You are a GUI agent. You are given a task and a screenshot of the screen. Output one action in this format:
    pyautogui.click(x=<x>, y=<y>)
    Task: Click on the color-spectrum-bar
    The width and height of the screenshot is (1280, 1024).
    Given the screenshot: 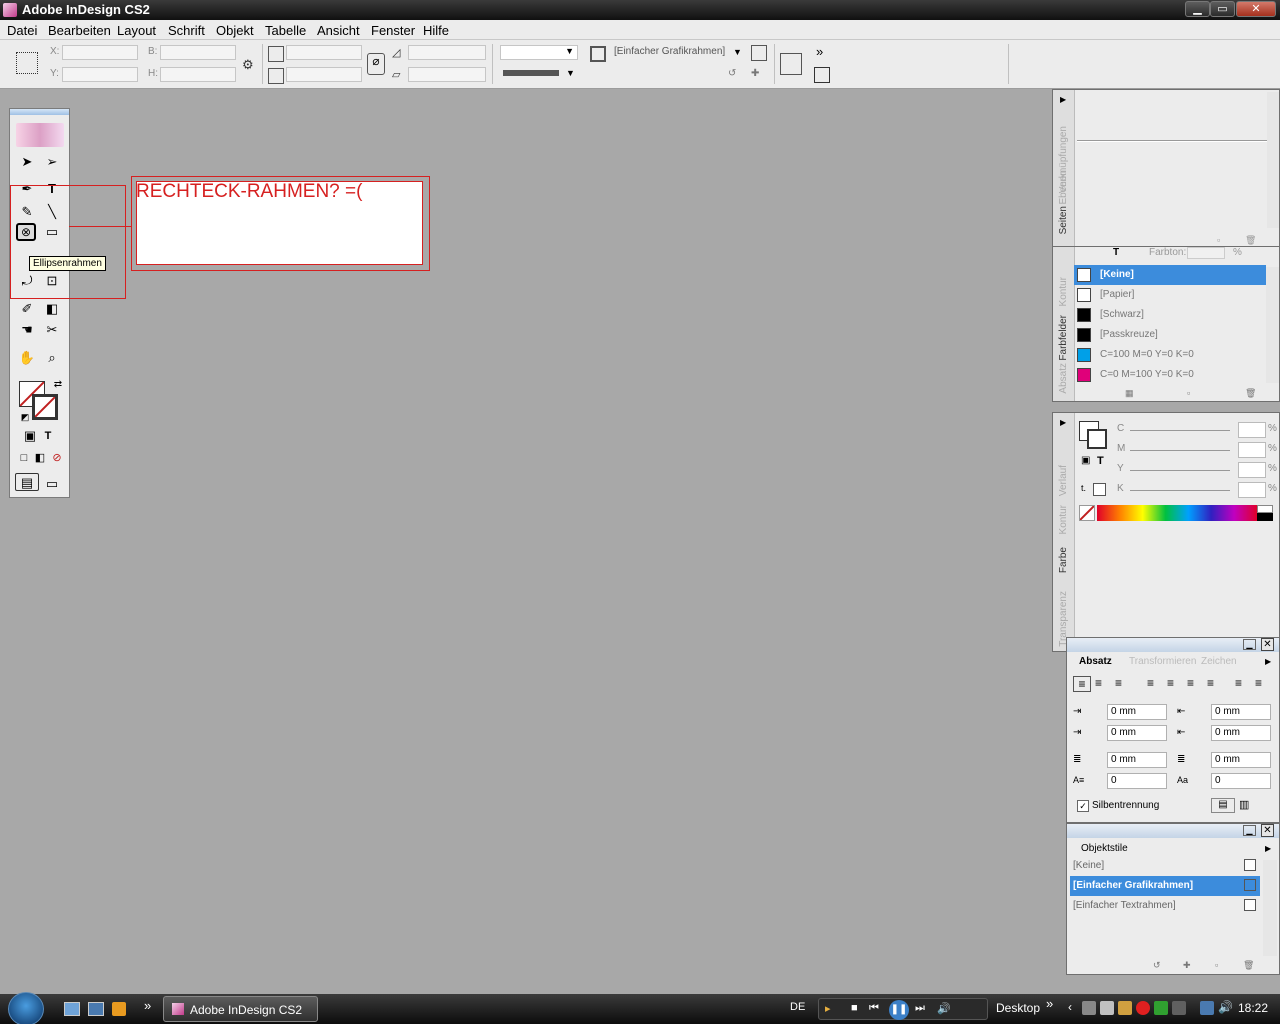 What is the action you would take?
    pyautogui.click(x=1177, y=513)
    